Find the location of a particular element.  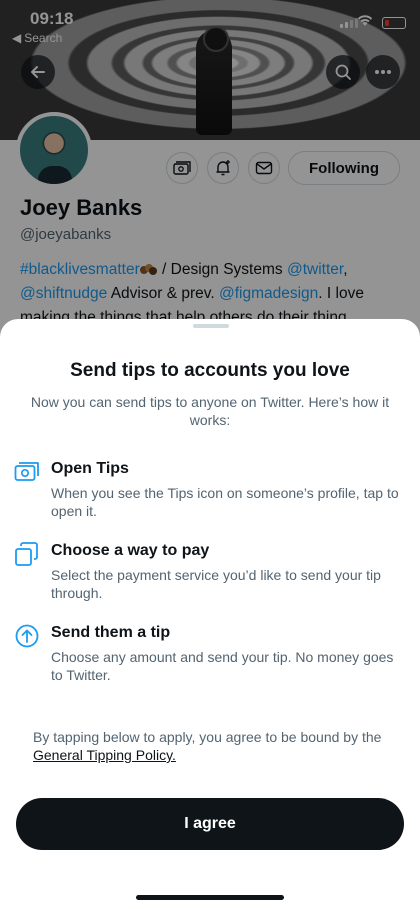

tips-icon is located at coordinates (26, 471).